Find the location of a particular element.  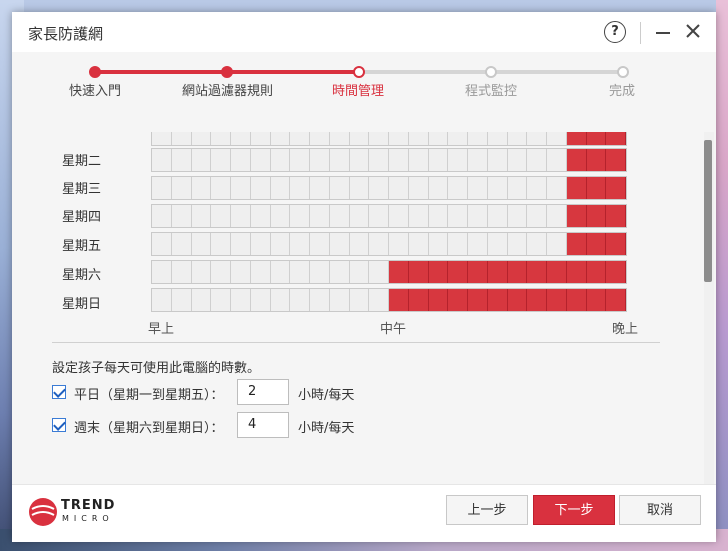

weekend-hours-input: 4 is located at coordinates (263, 425).